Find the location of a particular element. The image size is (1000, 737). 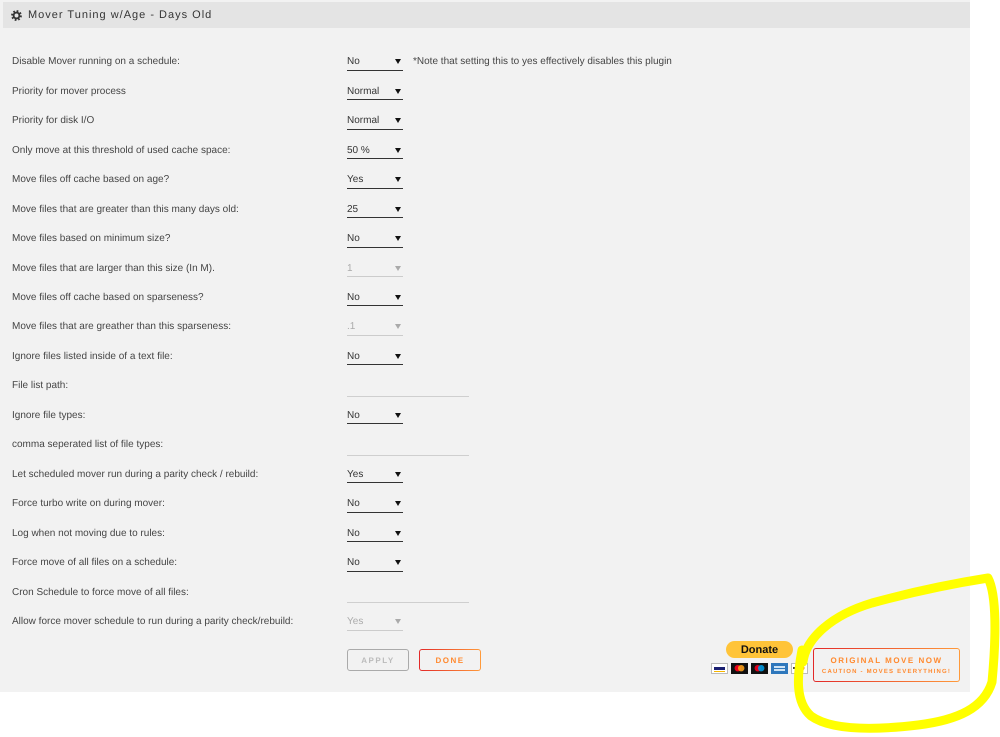

gear-icon is located at coordinates (16, 15).